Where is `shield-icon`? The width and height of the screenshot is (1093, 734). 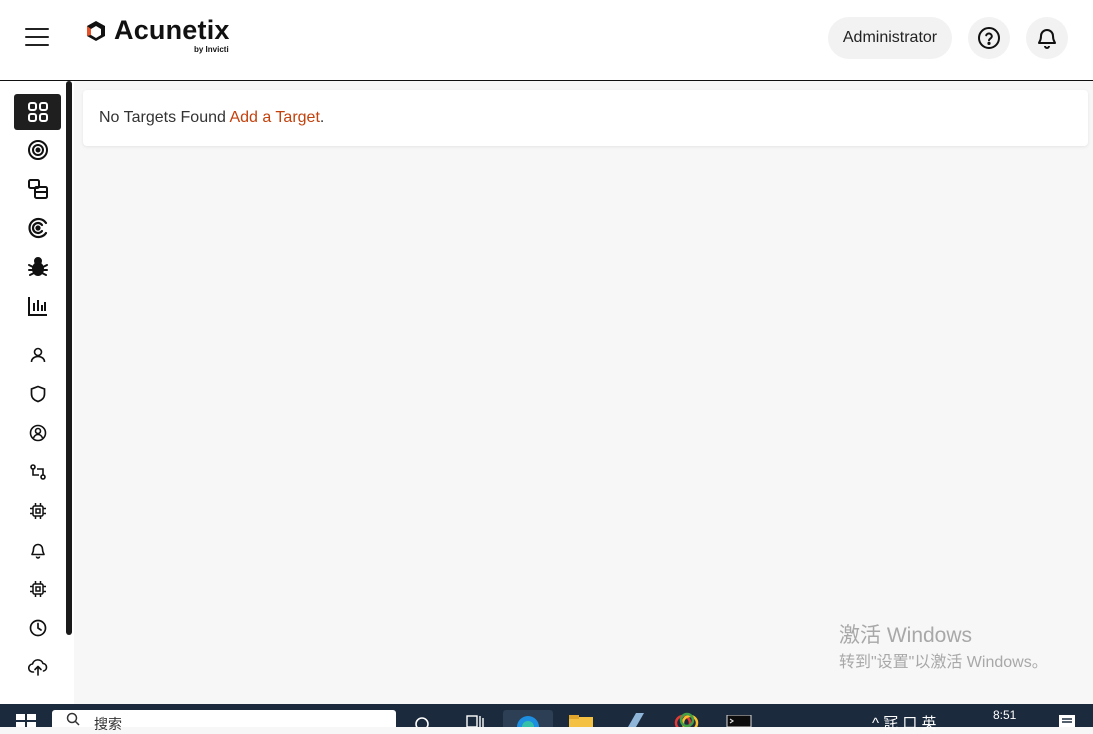 shield-icon is located at coordinates (37, 394).